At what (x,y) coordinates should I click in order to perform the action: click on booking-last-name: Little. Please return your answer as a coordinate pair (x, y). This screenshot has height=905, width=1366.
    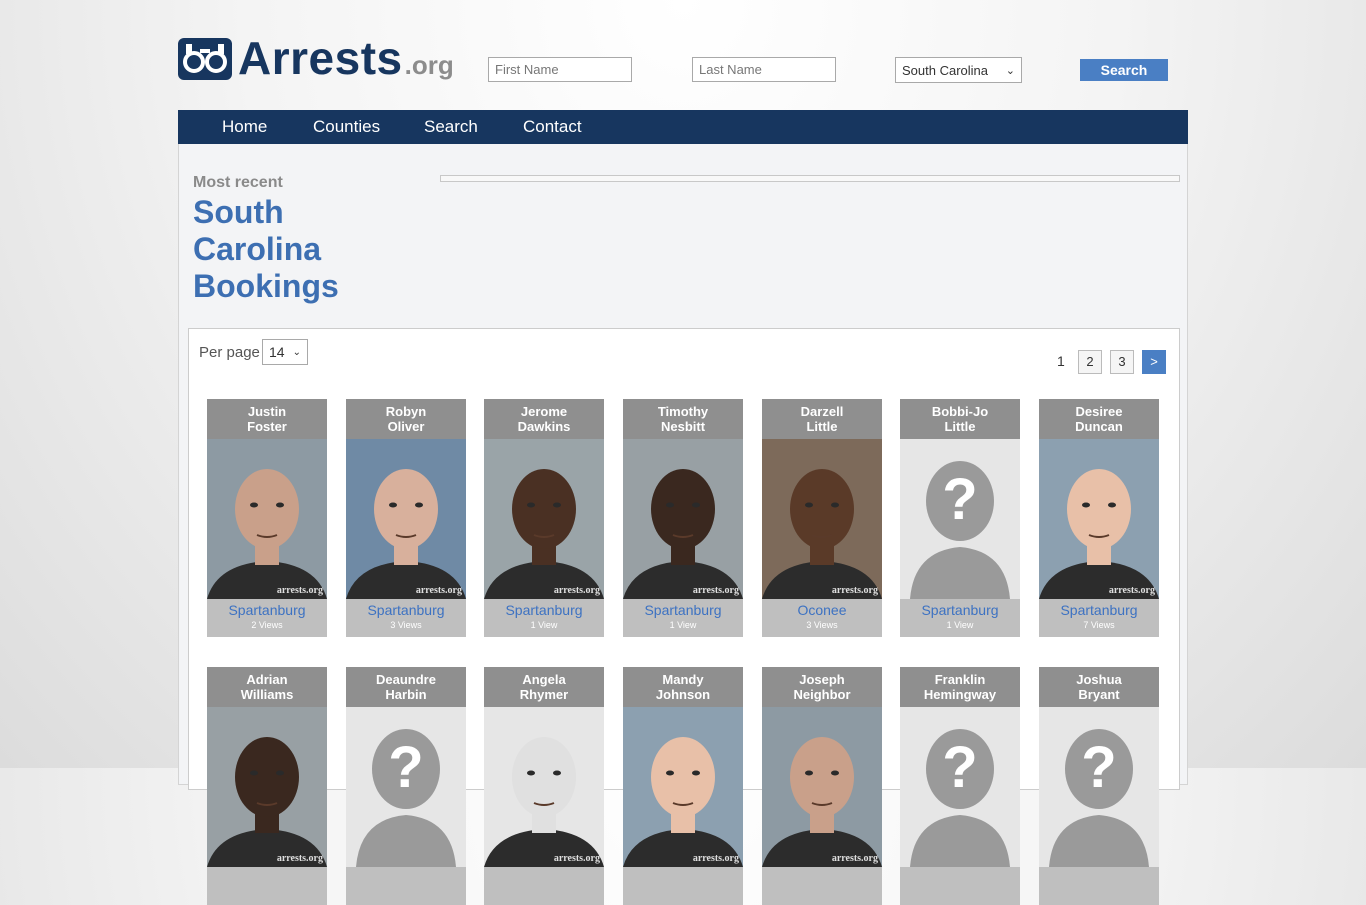
    Looking at the image, I should click on (960, 426).